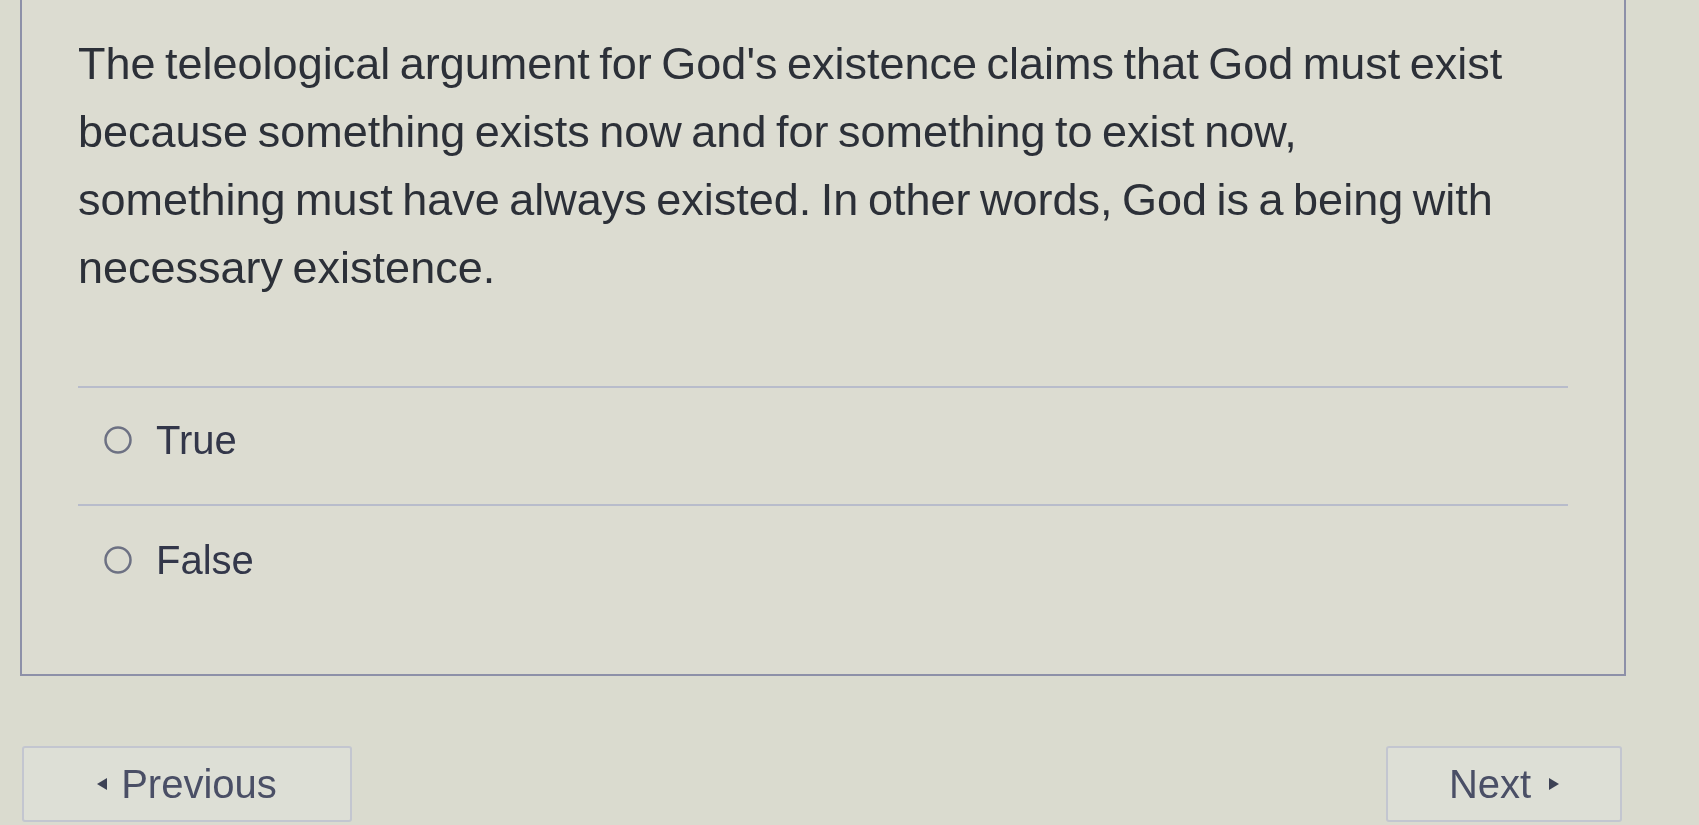  Describe the element at coordinates (1554, 784) in the screenshot. I see `caret-right-icon` at that location.